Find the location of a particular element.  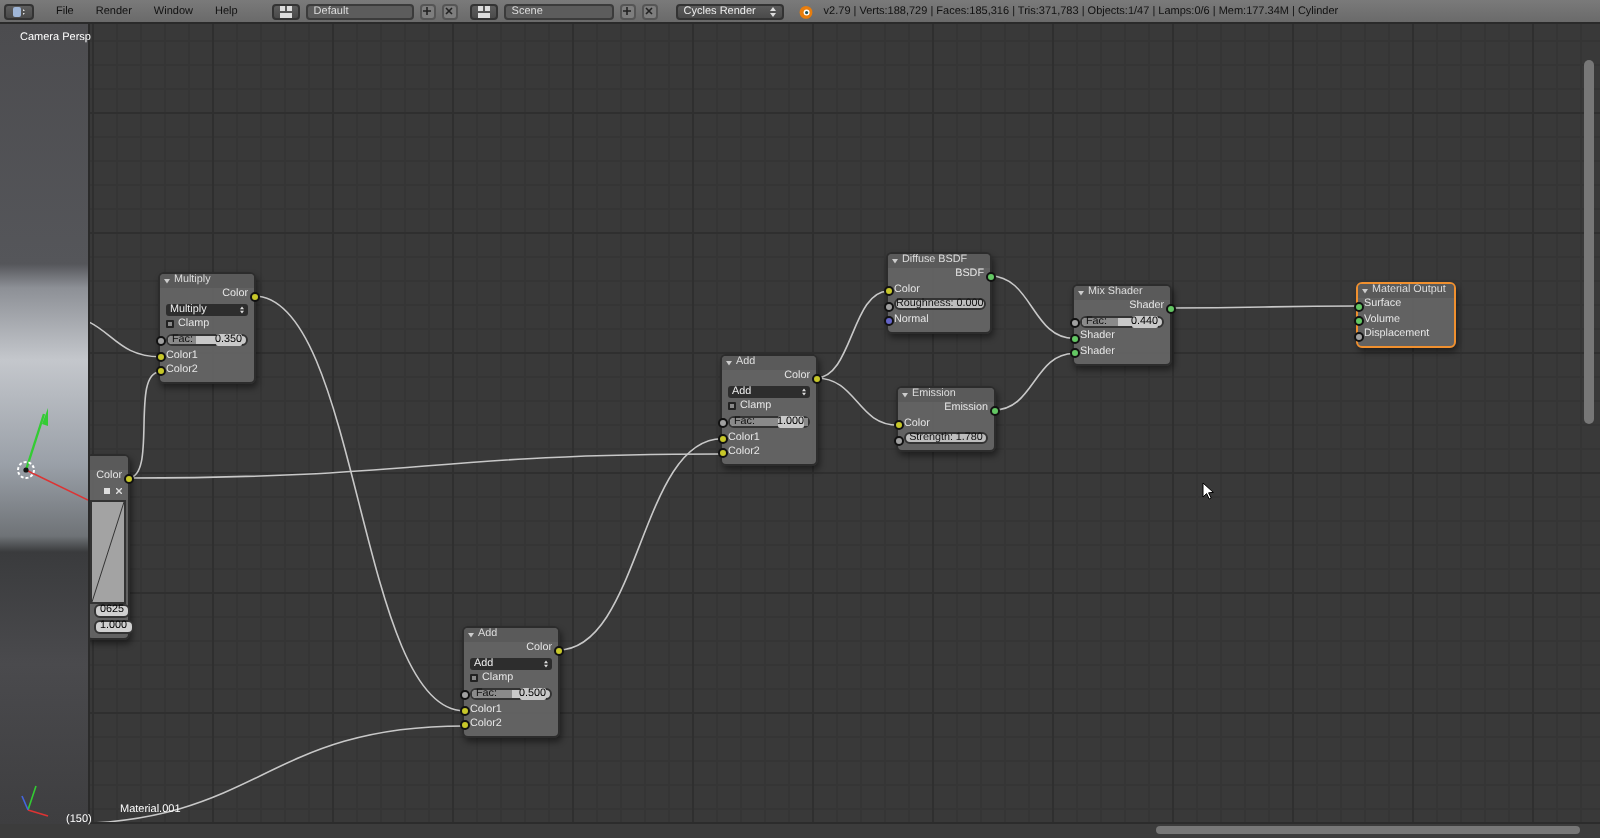

transform-gizmo-drawing is located at coordinates (52, 454).